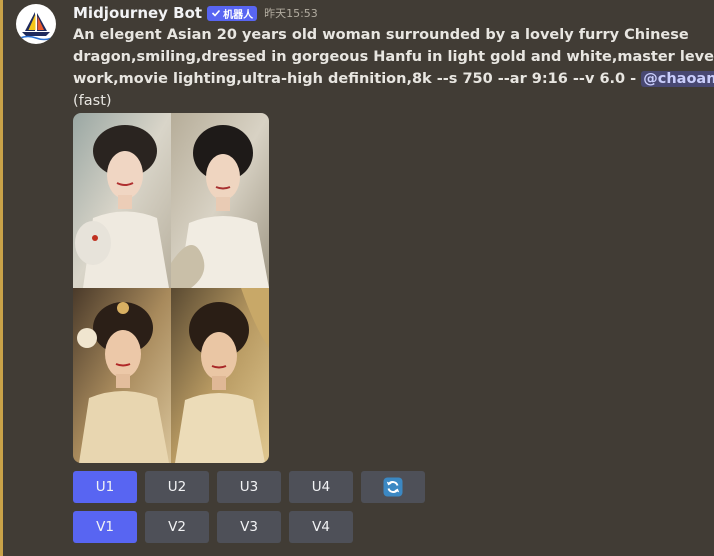  Describe the element at coordinates (249, 527) in the screenshot. I see `variation-button-3: V3` at that location.